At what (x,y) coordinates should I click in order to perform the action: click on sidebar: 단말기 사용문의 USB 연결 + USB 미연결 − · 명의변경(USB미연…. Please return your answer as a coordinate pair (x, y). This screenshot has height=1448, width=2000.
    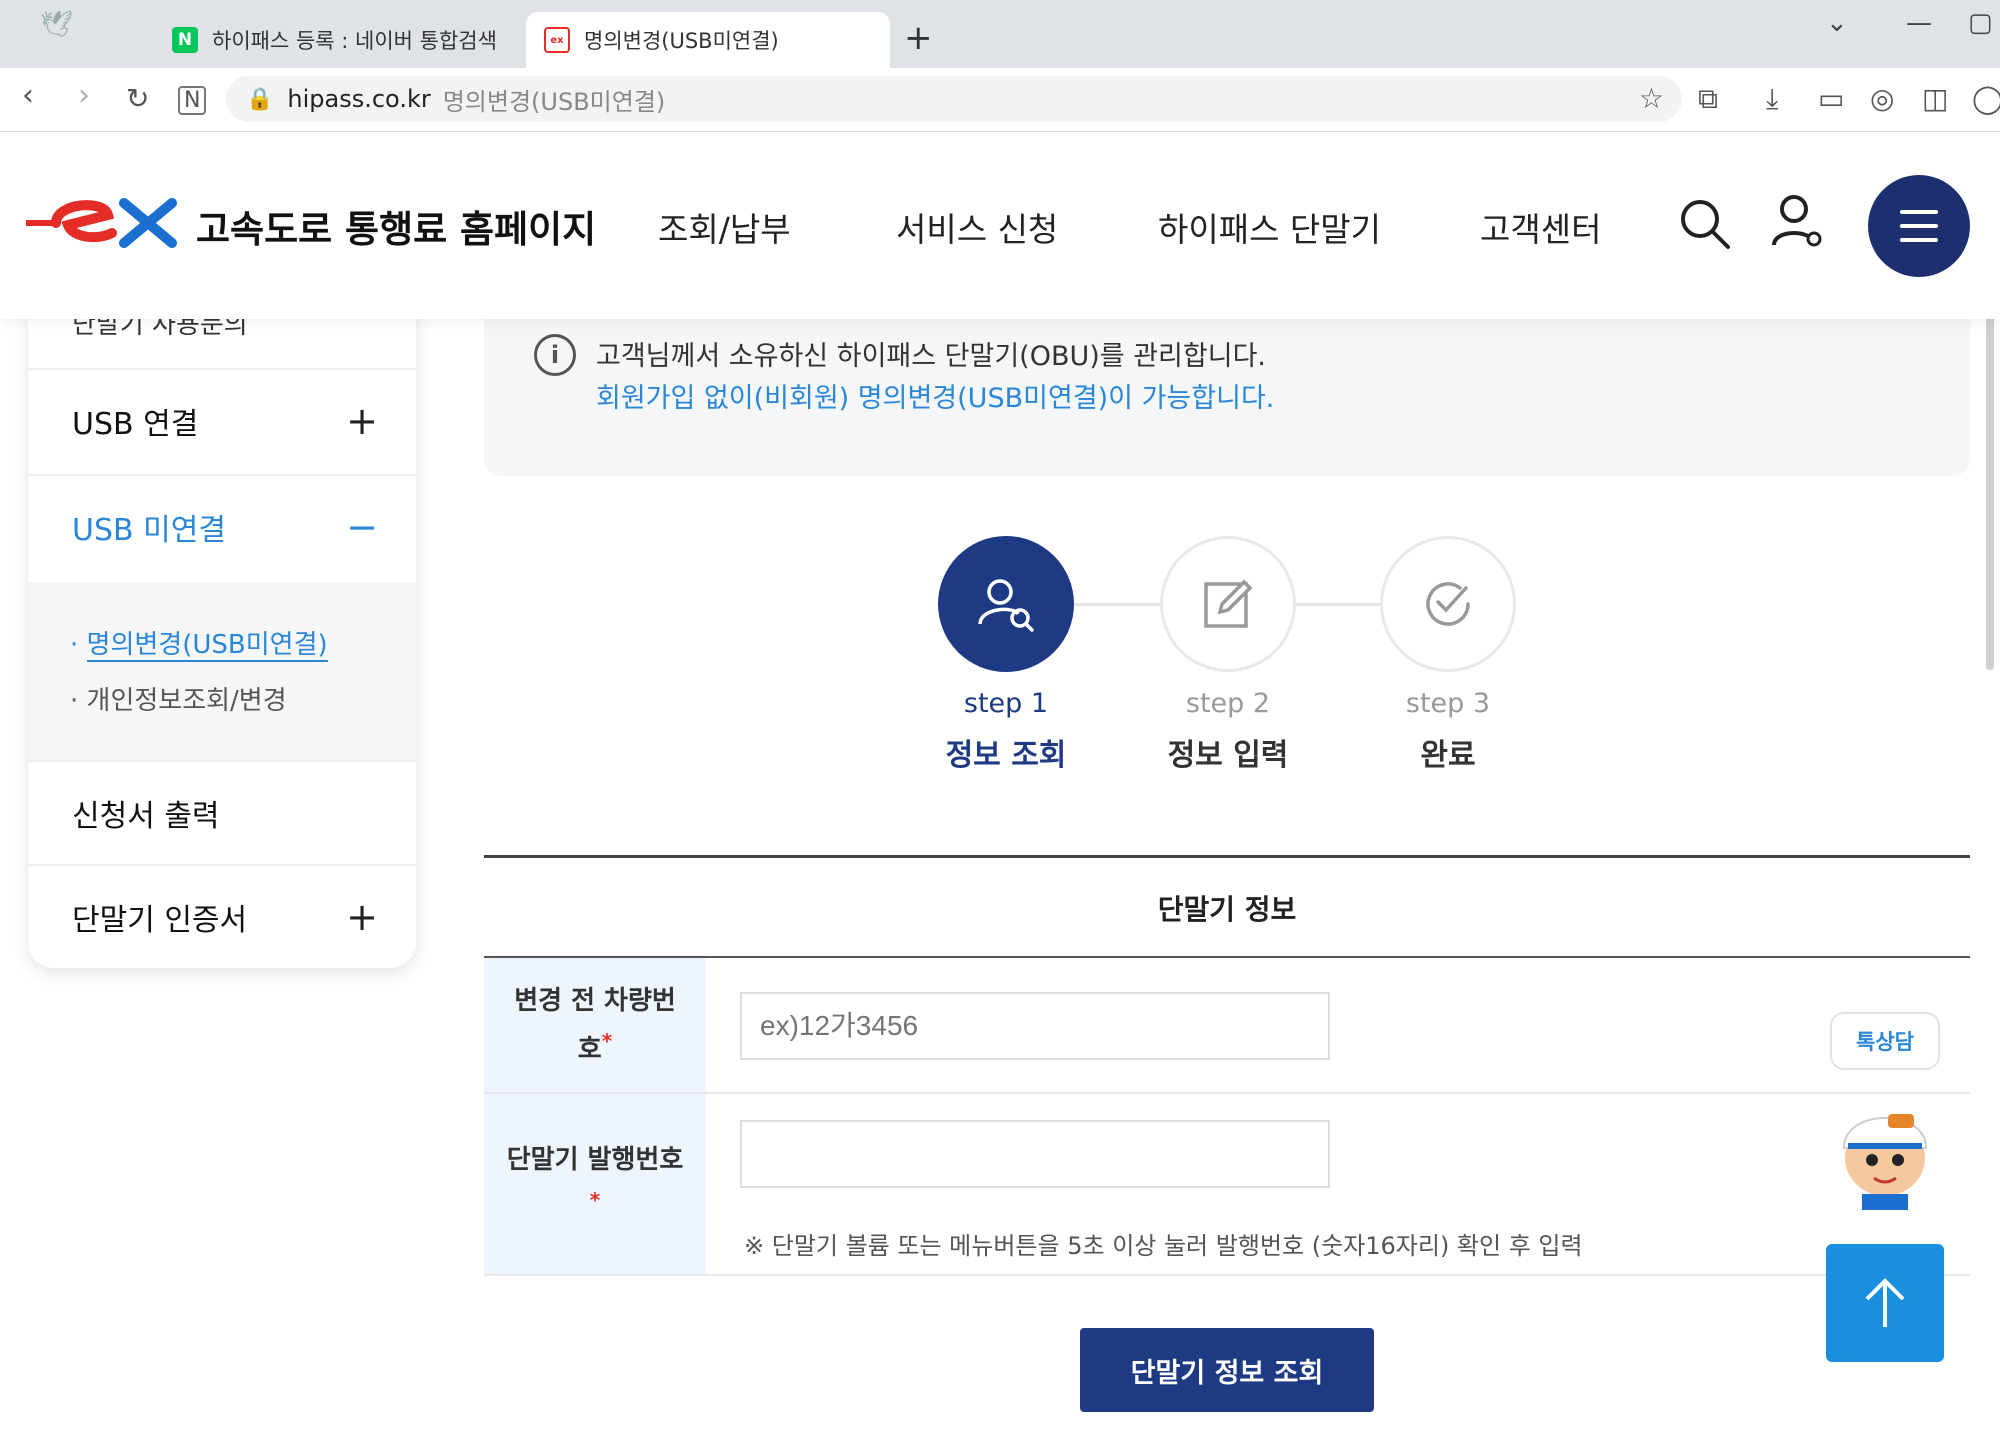
    Looking at the image, I should click on (222, 634).